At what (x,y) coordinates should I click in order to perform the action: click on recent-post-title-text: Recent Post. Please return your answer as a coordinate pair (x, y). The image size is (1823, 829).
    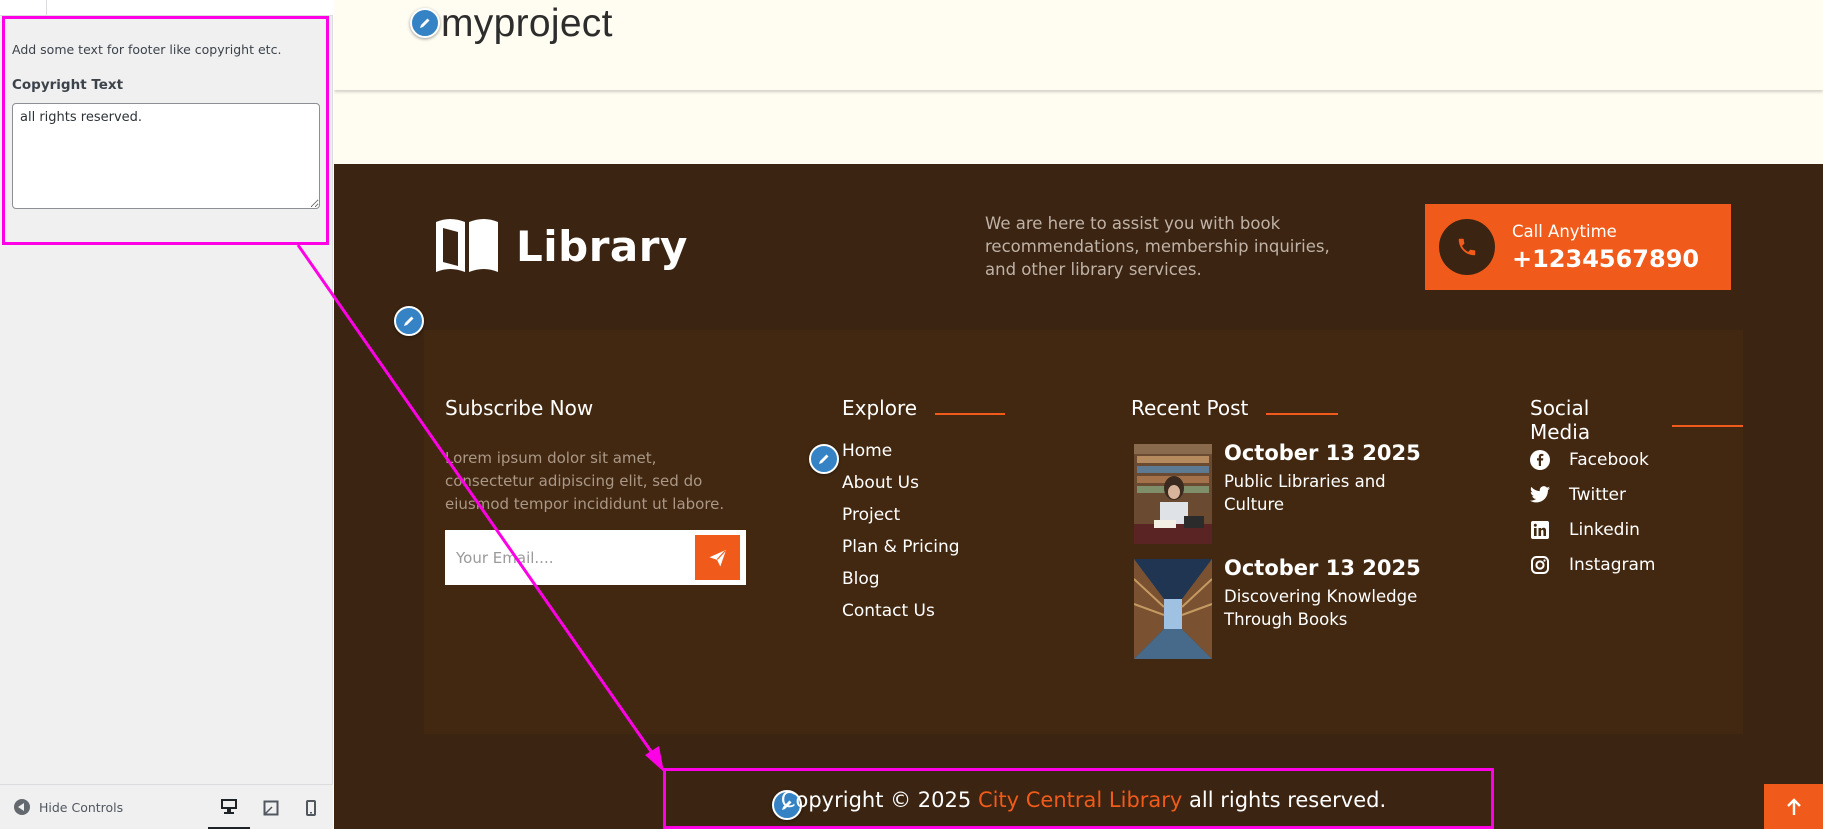
    Looking at the image, I should click on (1190, 408).